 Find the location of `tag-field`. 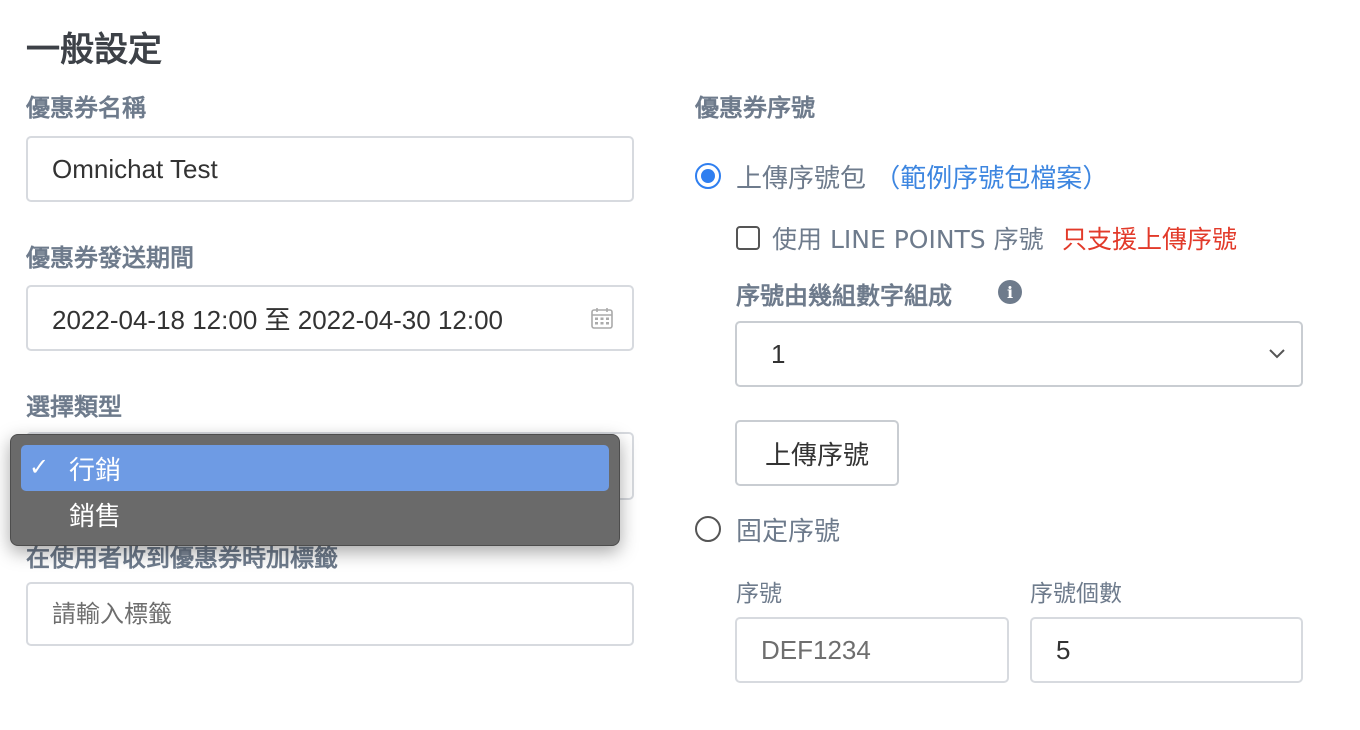

tag-field is located at coordinates (330, 614).